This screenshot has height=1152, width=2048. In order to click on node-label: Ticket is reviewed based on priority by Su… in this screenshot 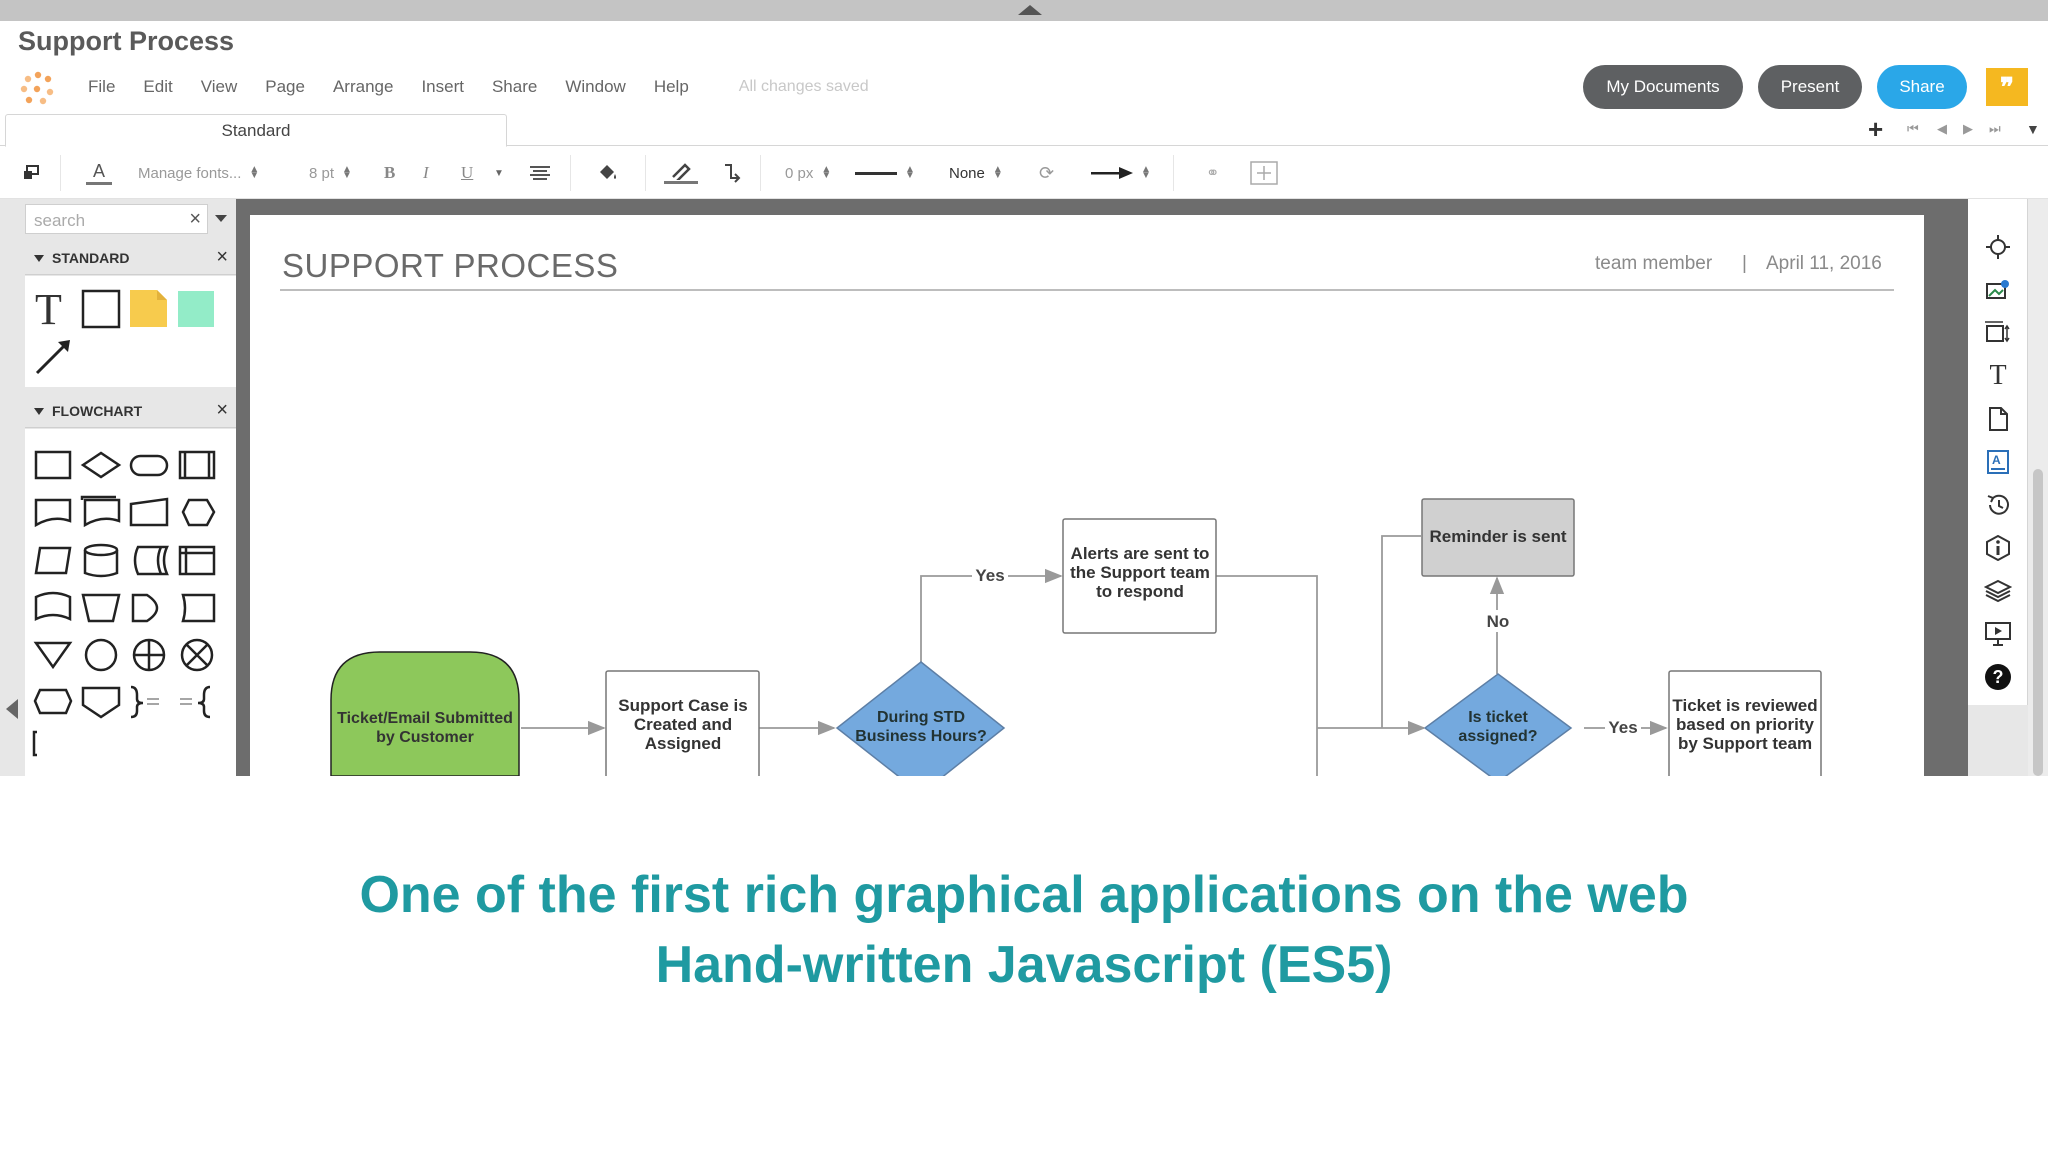, I will do `click(1744, 724)`.